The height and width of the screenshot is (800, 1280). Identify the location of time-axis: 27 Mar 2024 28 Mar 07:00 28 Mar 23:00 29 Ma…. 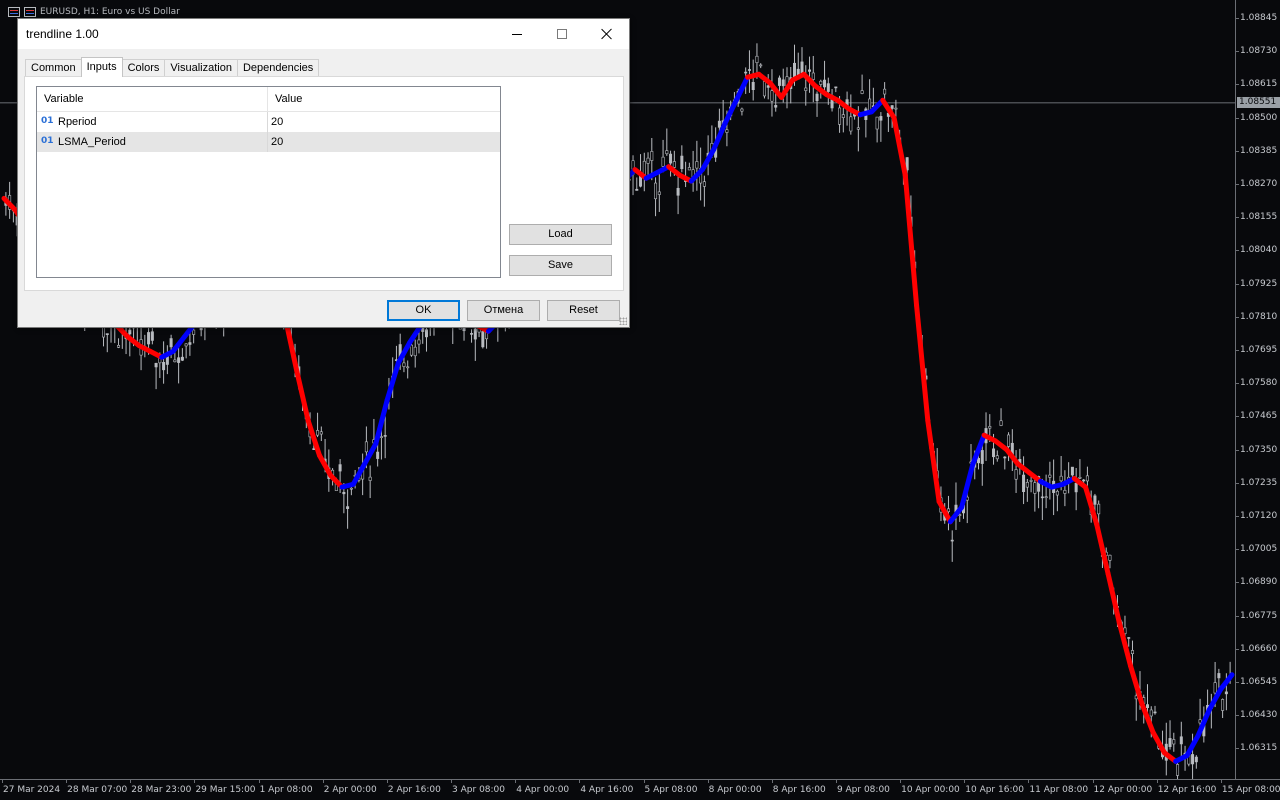
(640, 789).